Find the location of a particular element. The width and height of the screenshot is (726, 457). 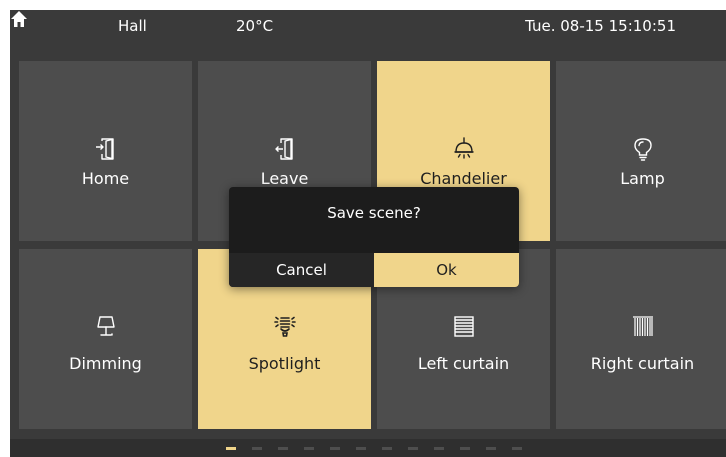

scene-label: Leave is located at coordinates (284, 178).